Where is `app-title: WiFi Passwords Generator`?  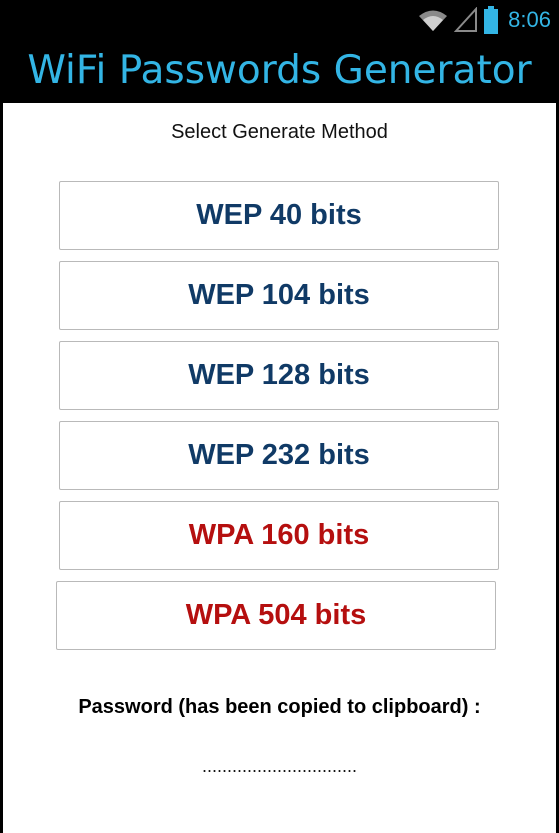 app-title: WiFi Passwords Generator is located at coordinates (279, 70).